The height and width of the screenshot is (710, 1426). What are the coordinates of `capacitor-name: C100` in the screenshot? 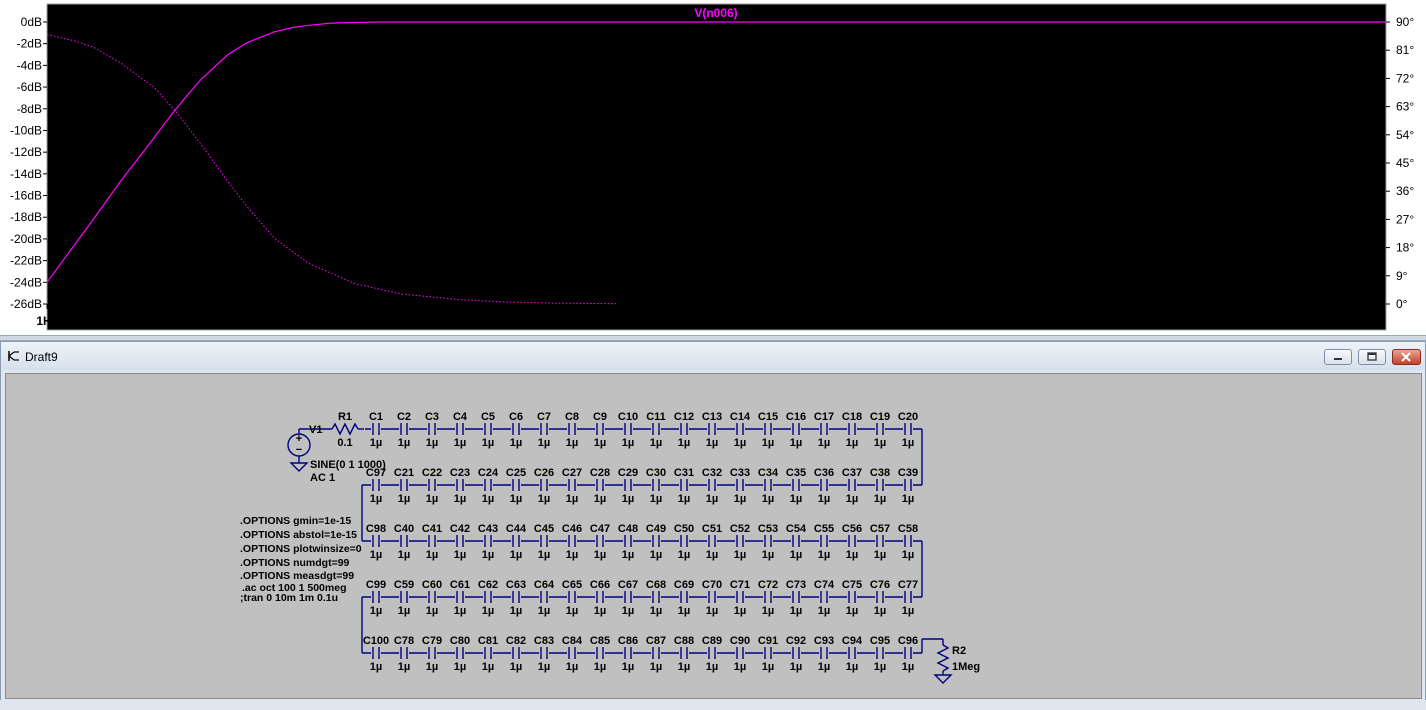 It's located at (376, 641).